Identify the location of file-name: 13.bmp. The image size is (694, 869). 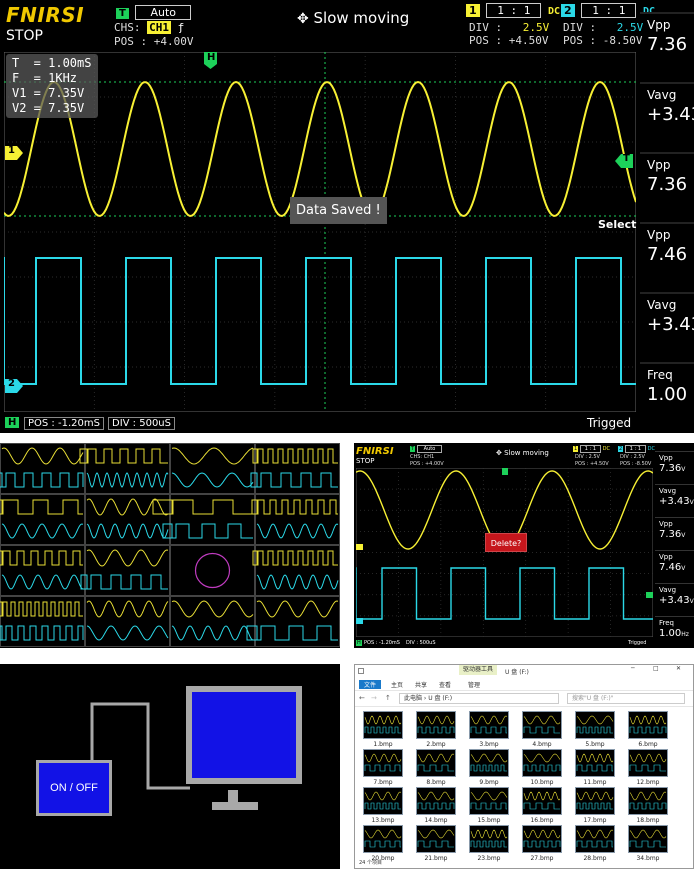
(383, 820).